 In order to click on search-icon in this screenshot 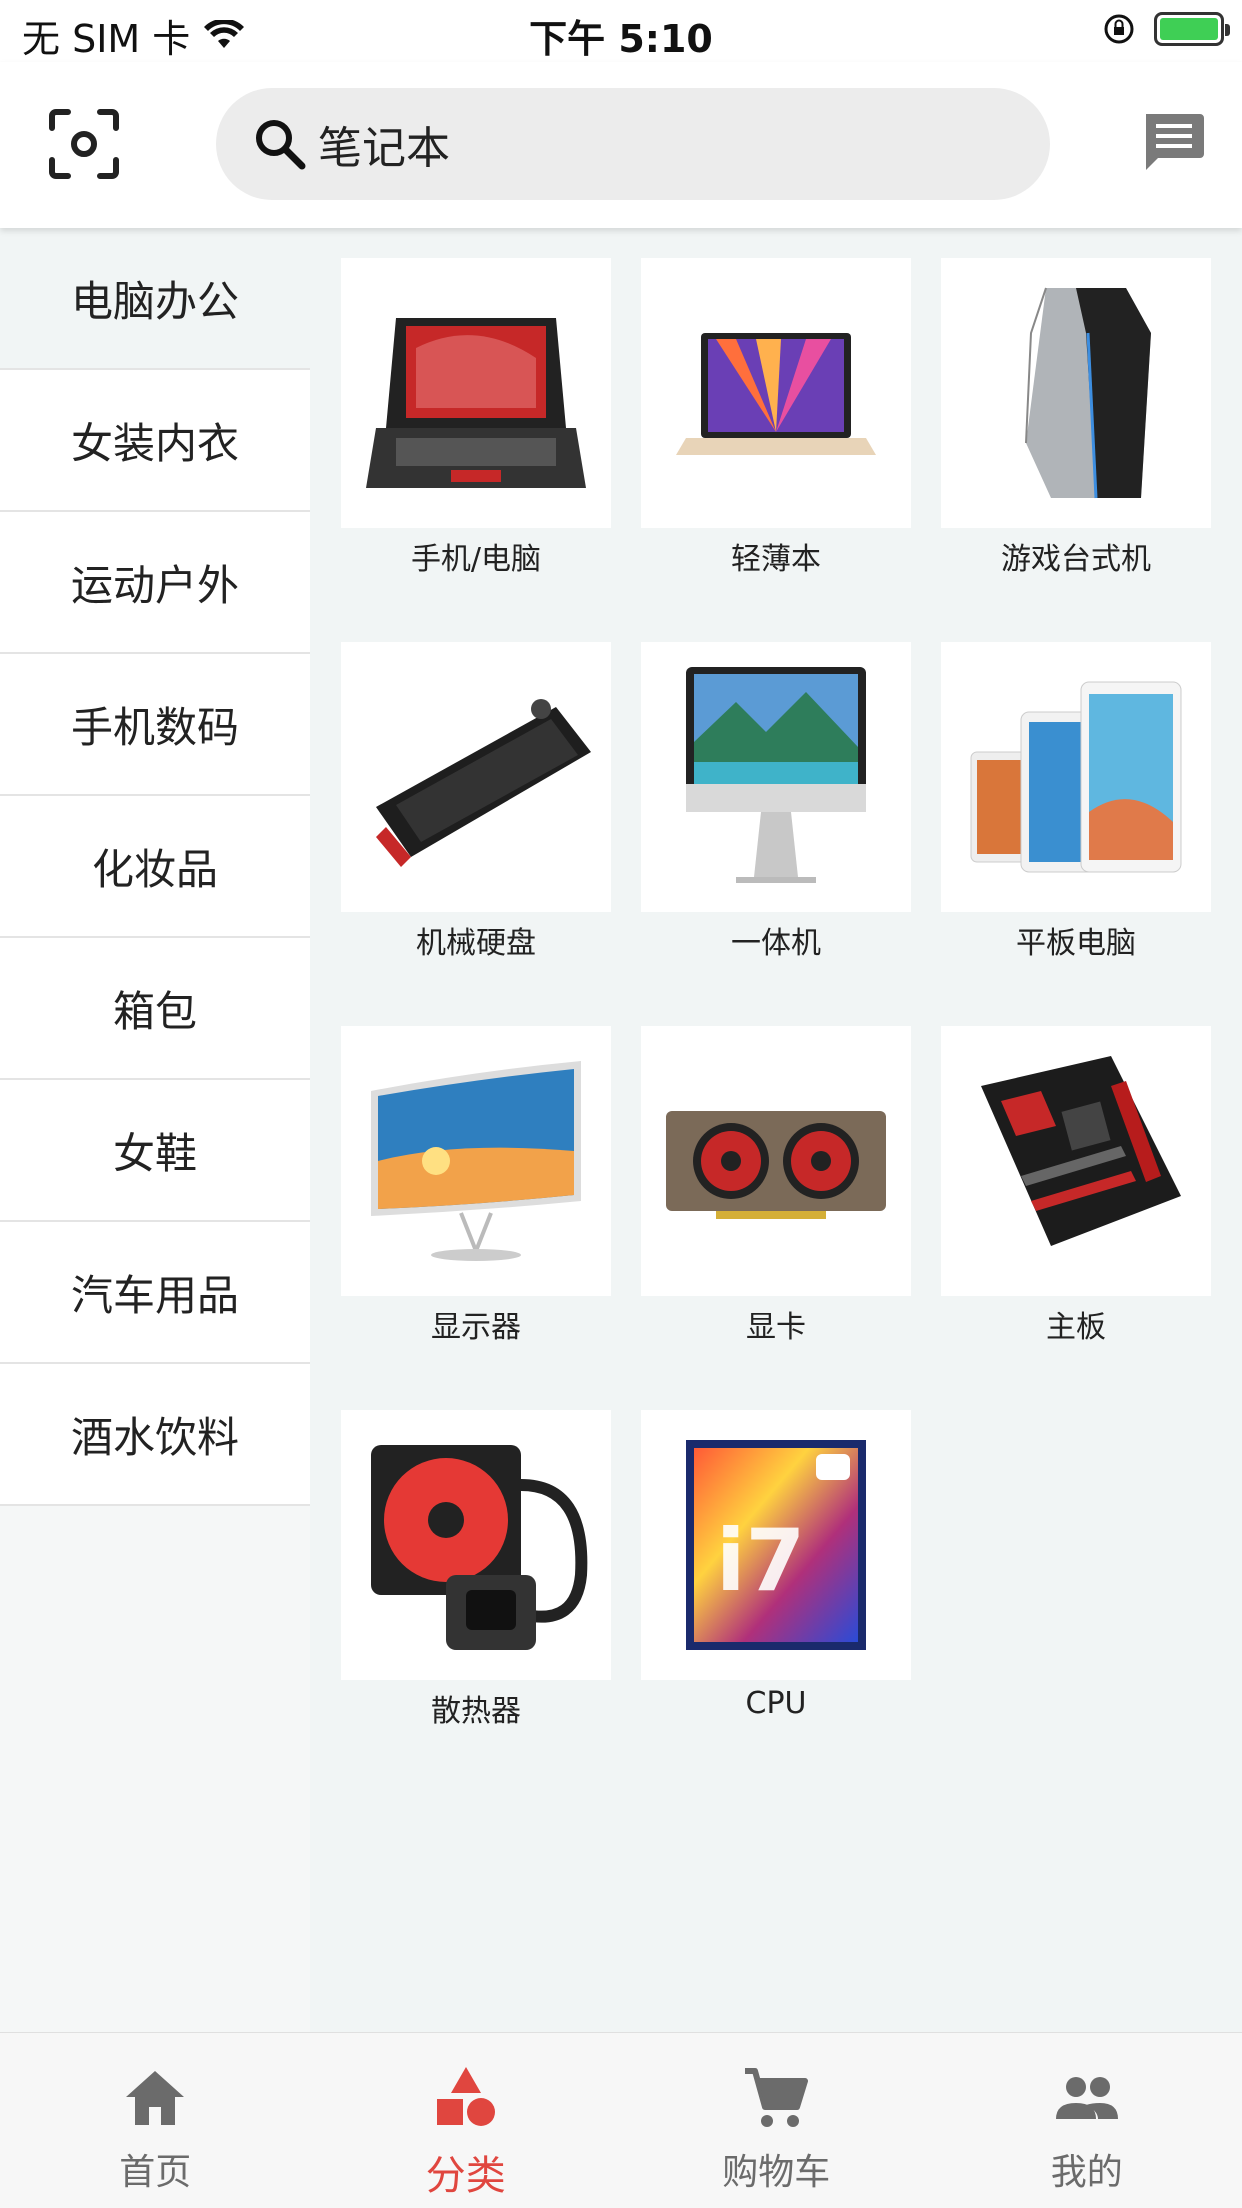, I will do `click(281, 145)`.